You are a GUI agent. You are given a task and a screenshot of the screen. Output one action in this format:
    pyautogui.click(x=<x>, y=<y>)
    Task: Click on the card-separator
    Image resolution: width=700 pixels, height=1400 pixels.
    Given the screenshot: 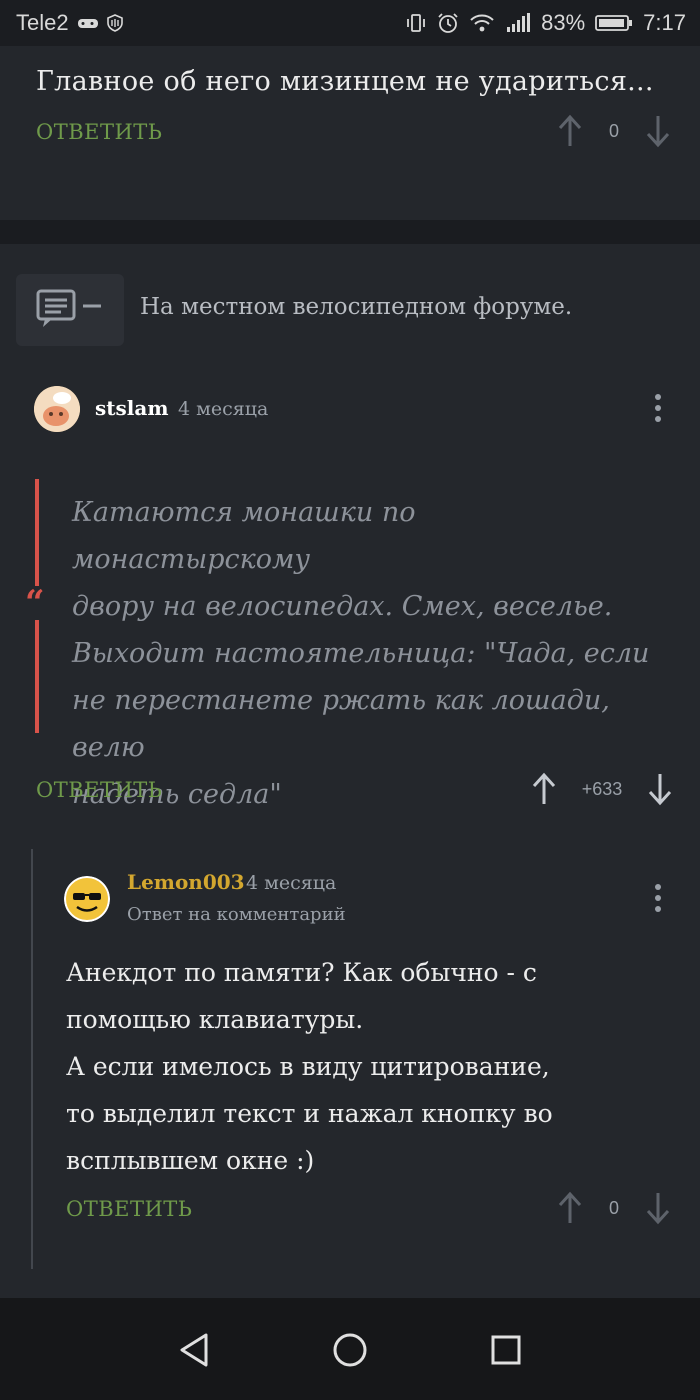 What is the action you would take?
    pyautogui.click(x=350, y=232)
    